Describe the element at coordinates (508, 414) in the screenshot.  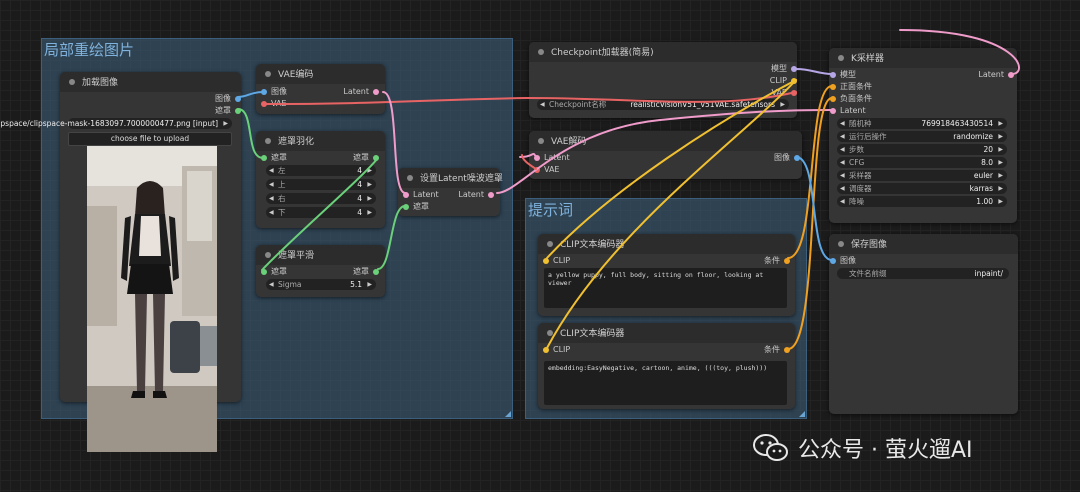
I see `group-resize-handle` at that location.